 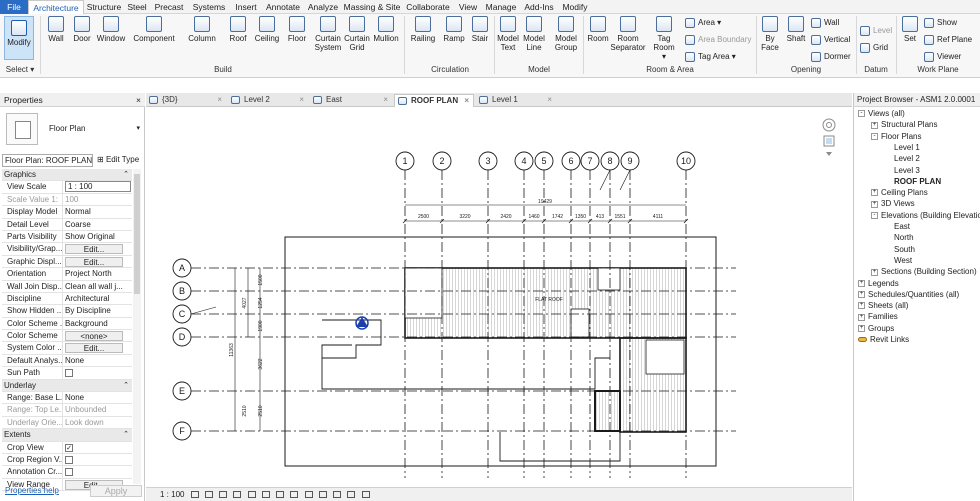 What do you see at coordinates (386, 38) in the screenshot?
I see `mullion-button: Mullion` at bounding box center [386, 38].